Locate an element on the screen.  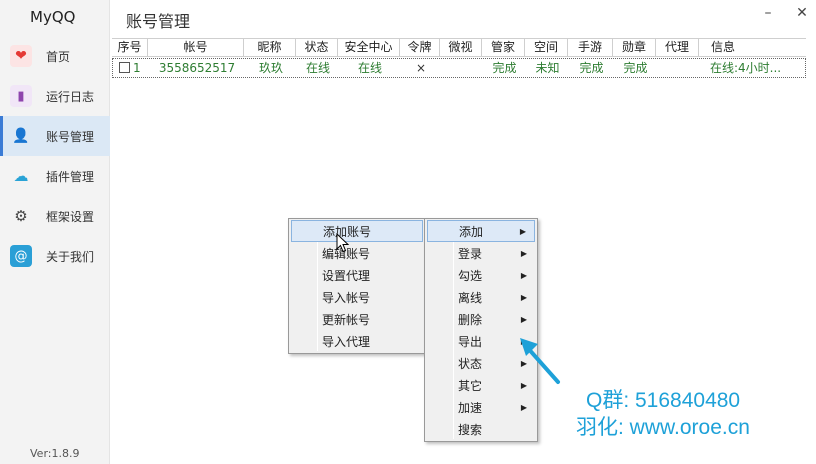
menu-item-set-proxy: 设置代理 is located at coordinates (357, 276).